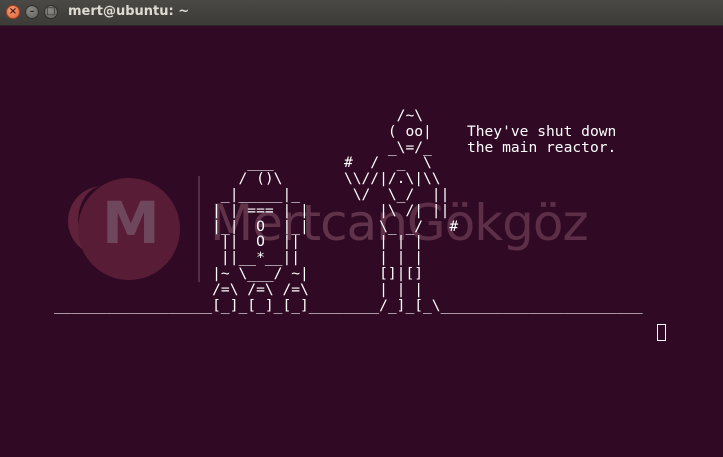 Image resolution: width=723 pixels, height=457 pixels. I want to click on title-bar: × – □ mert@ubuntu: ~, so click(361, 13).